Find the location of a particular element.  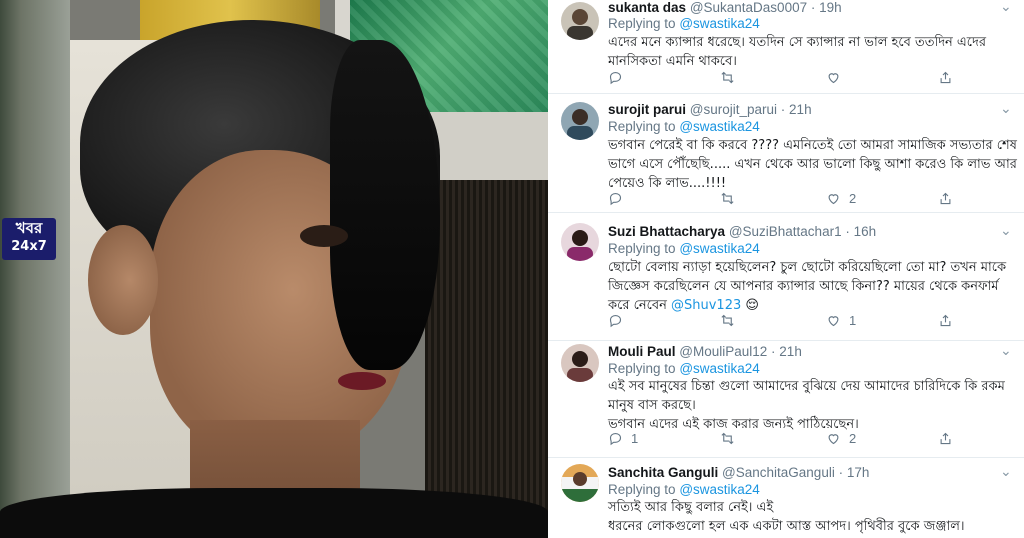

tweet-author-name: surojit parui is located at coordinates (647, 109).